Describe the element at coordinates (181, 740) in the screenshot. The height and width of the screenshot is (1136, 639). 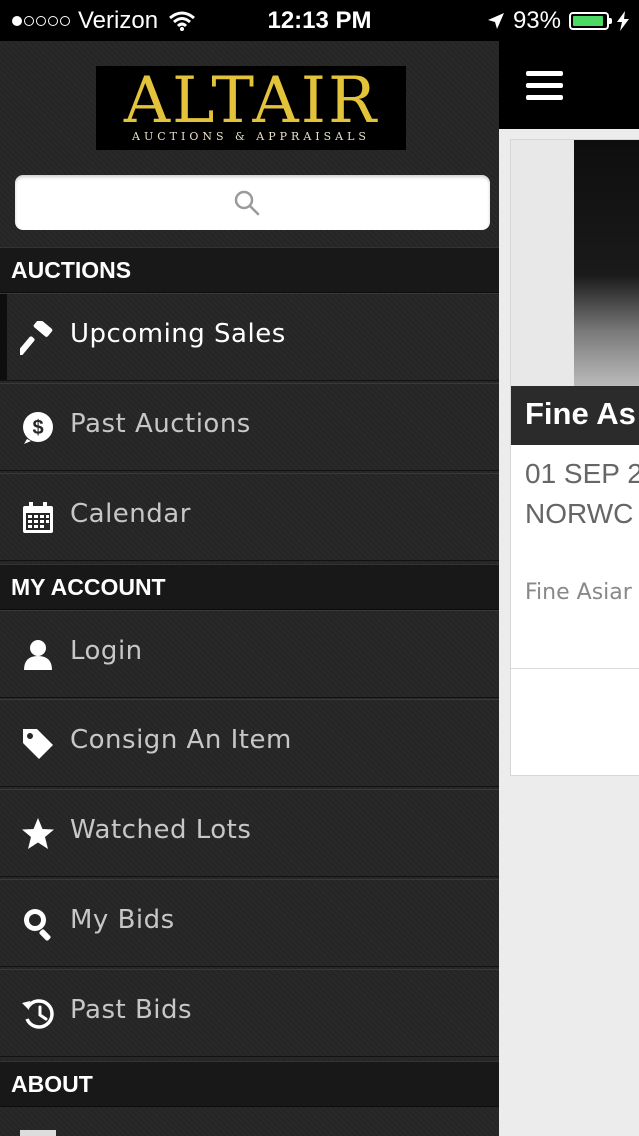
I see `sidebar-item-label: Consign An Item` at that location.